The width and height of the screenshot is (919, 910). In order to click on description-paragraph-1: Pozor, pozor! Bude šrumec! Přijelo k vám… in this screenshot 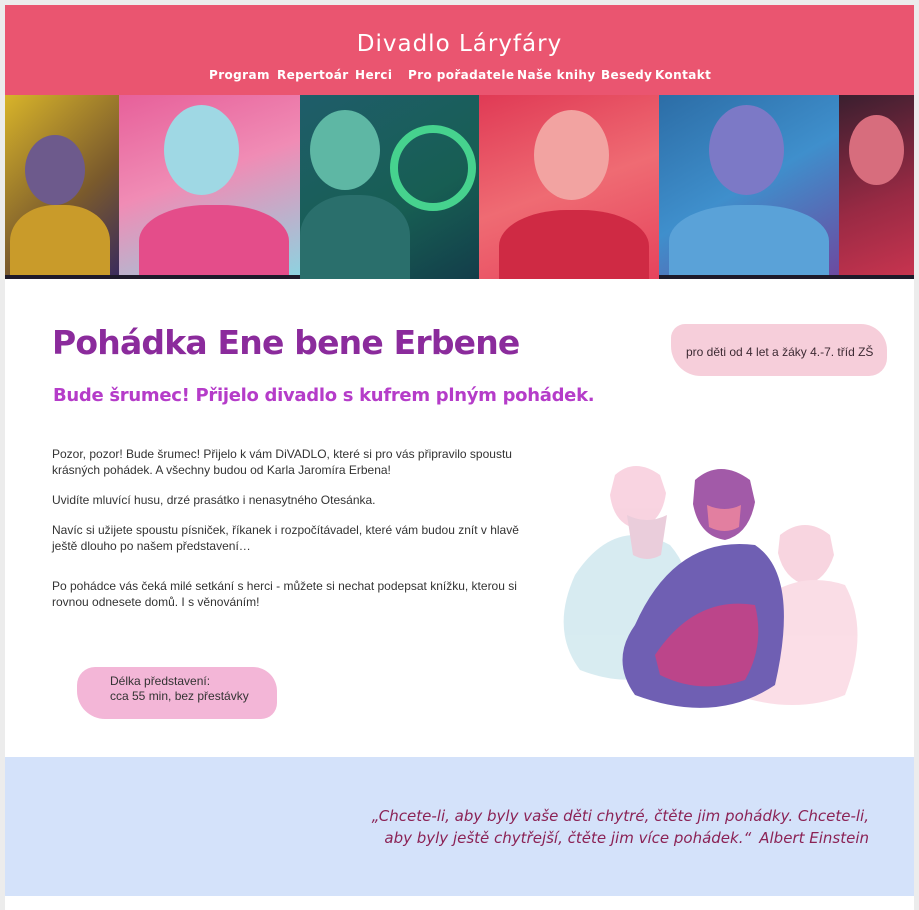, I will do `click(282, 462)`.